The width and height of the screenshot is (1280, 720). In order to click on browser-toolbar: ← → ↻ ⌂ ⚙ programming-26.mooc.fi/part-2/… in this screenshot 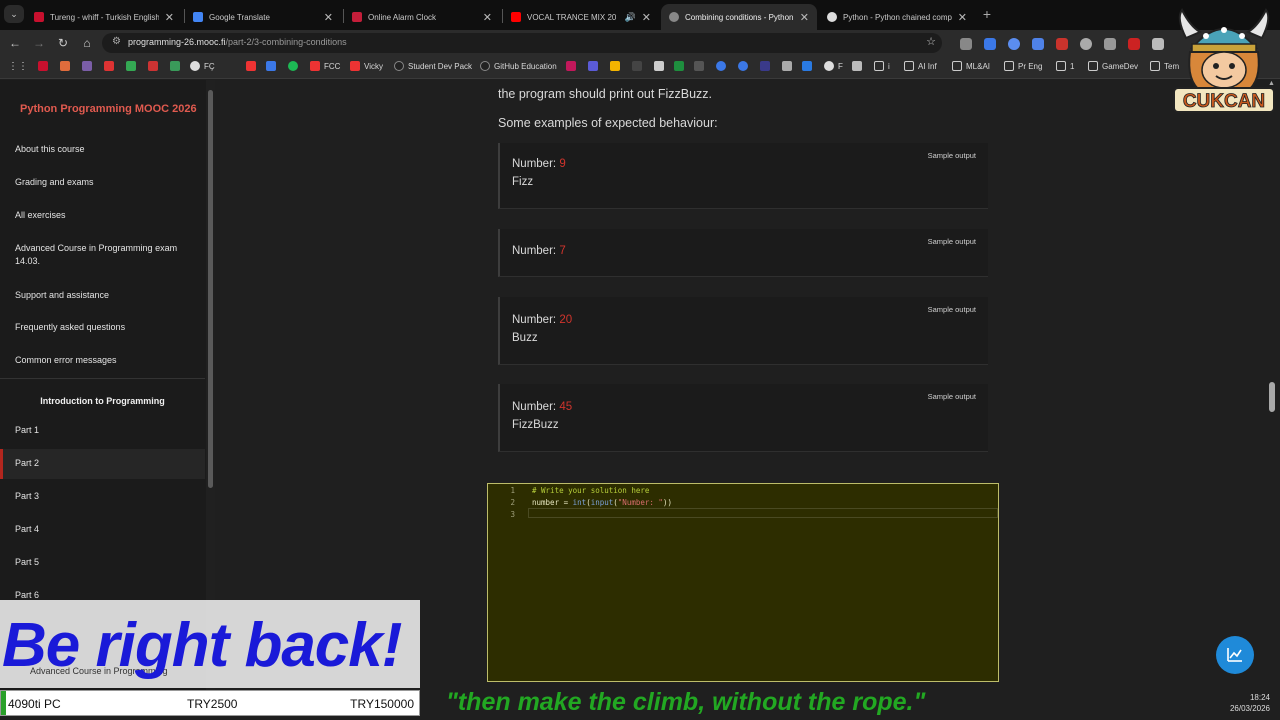, I will do `click(640, 42)`.